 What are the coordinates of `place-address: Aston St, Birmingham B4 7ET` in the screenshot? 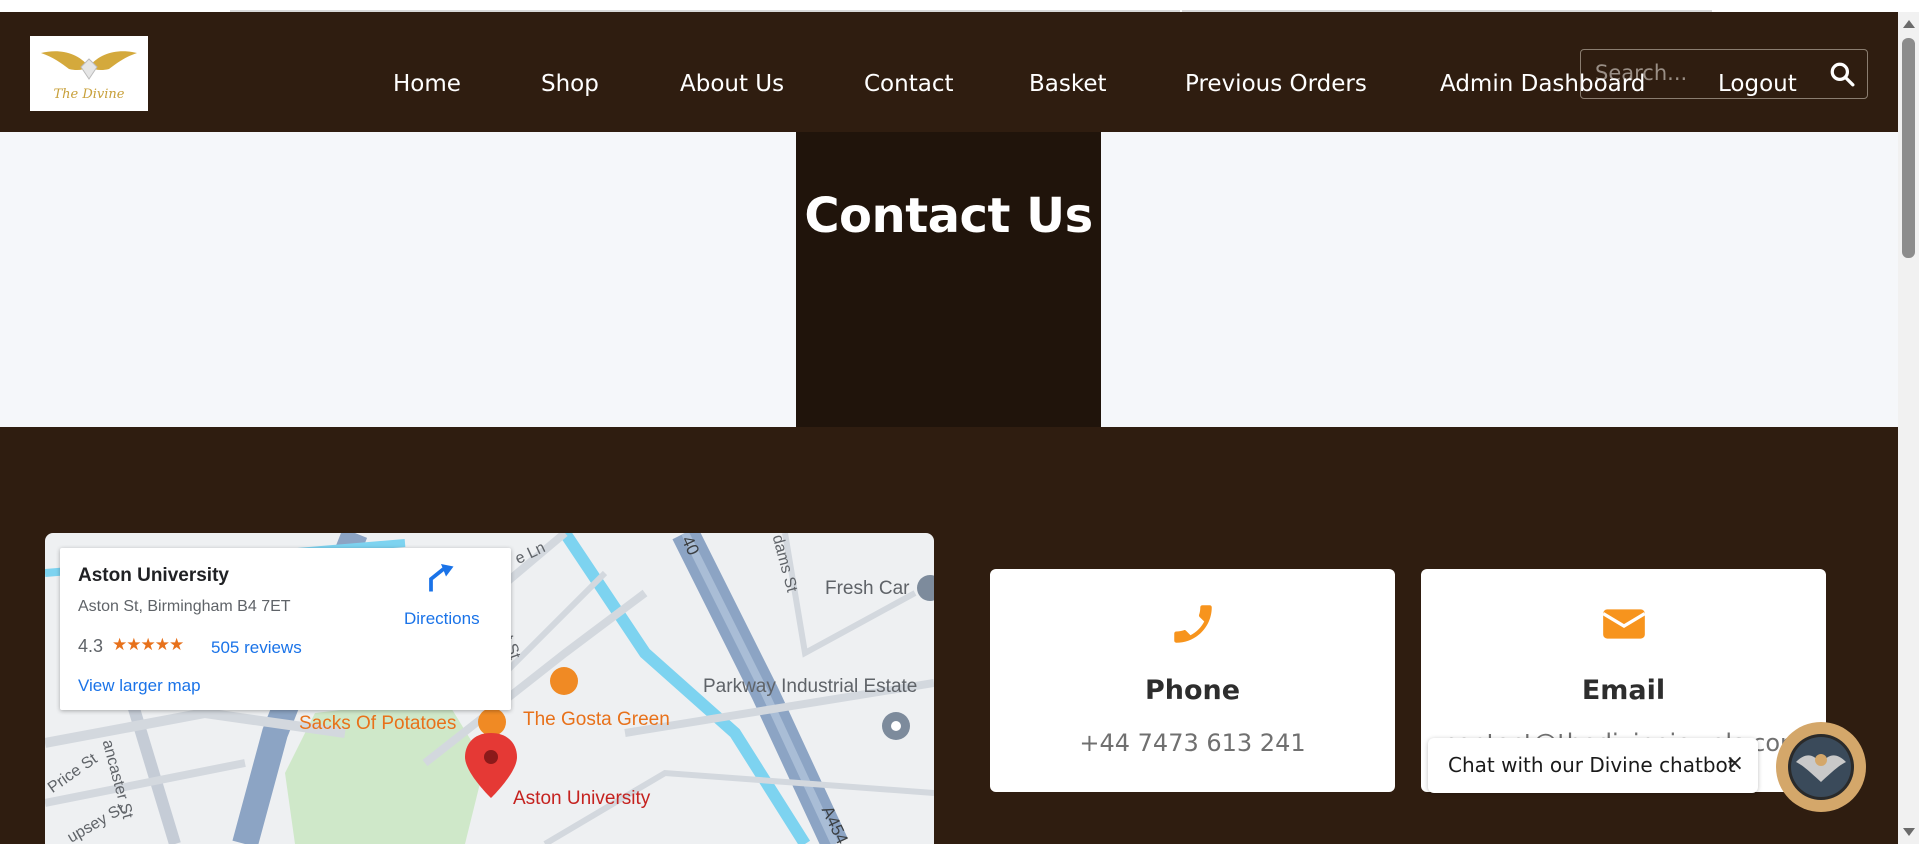 It's located at (184, 606).